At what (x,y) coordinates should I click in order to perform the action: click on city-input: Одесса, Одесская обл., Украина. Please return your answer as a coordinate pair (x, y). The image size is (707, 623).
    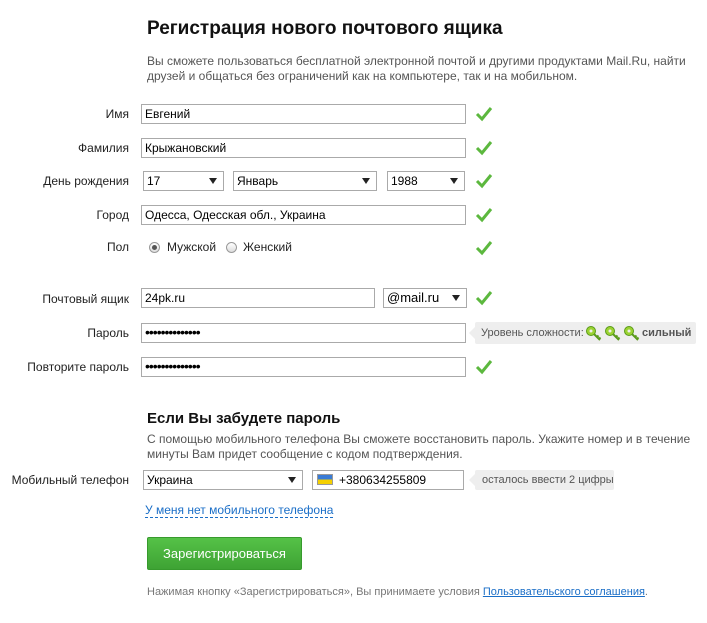
    Looking at the image, I should click on (303, 215).